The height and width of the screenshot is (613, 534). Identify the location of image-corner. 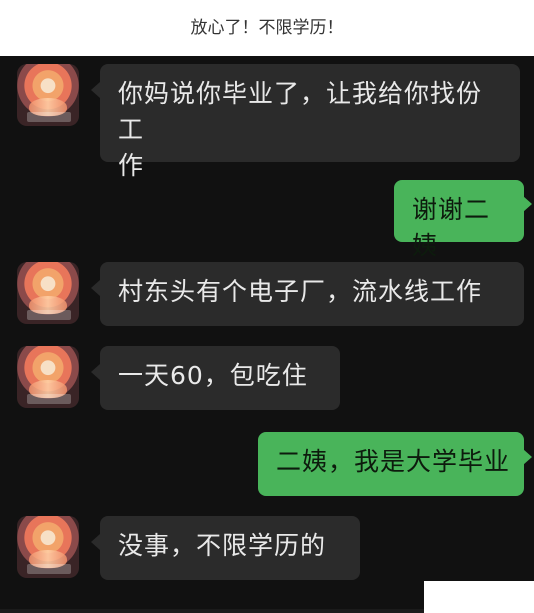
(479, 597).